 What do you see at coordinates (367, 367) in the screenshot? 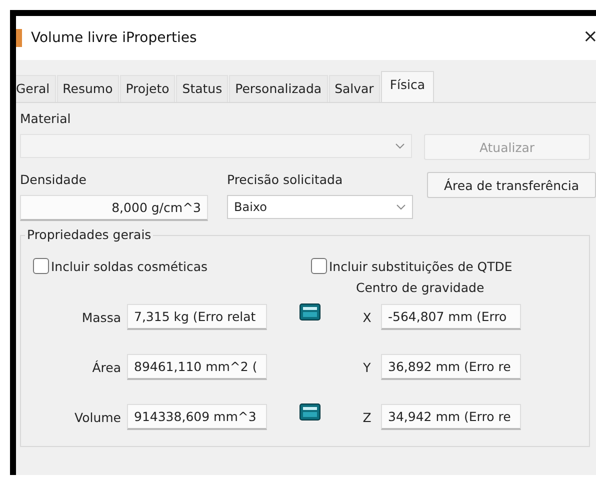
I see `axis-label: Y` at bounding box center [367, 367].